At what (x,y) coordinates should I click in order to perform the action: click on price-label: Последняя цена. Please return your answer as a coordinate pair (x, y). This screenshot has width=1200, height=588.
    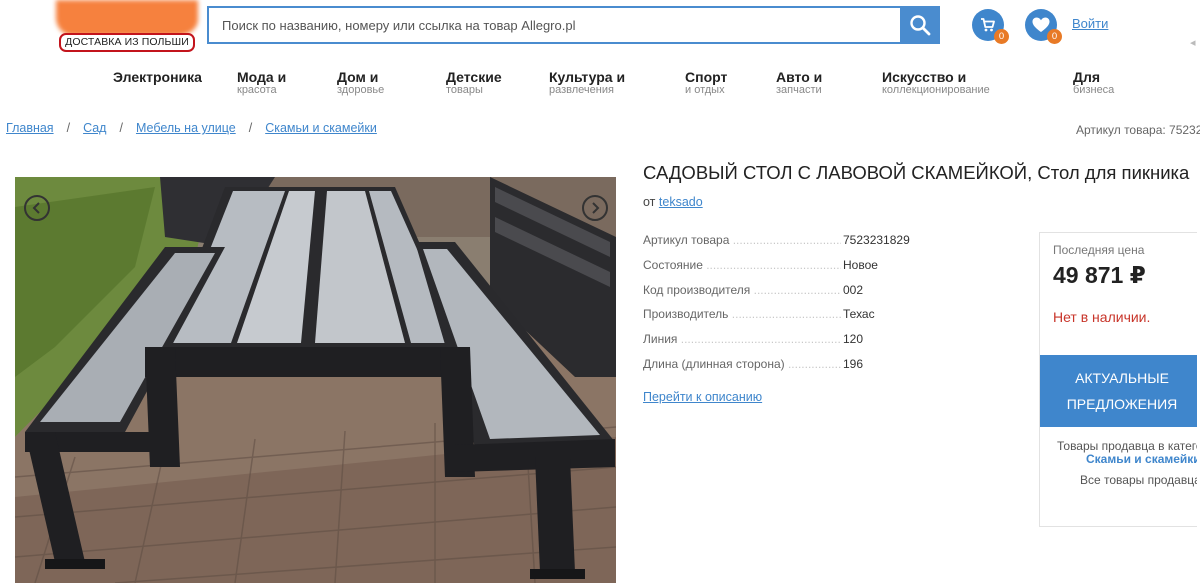
    Looking at the image, I should click on (1099, 250).